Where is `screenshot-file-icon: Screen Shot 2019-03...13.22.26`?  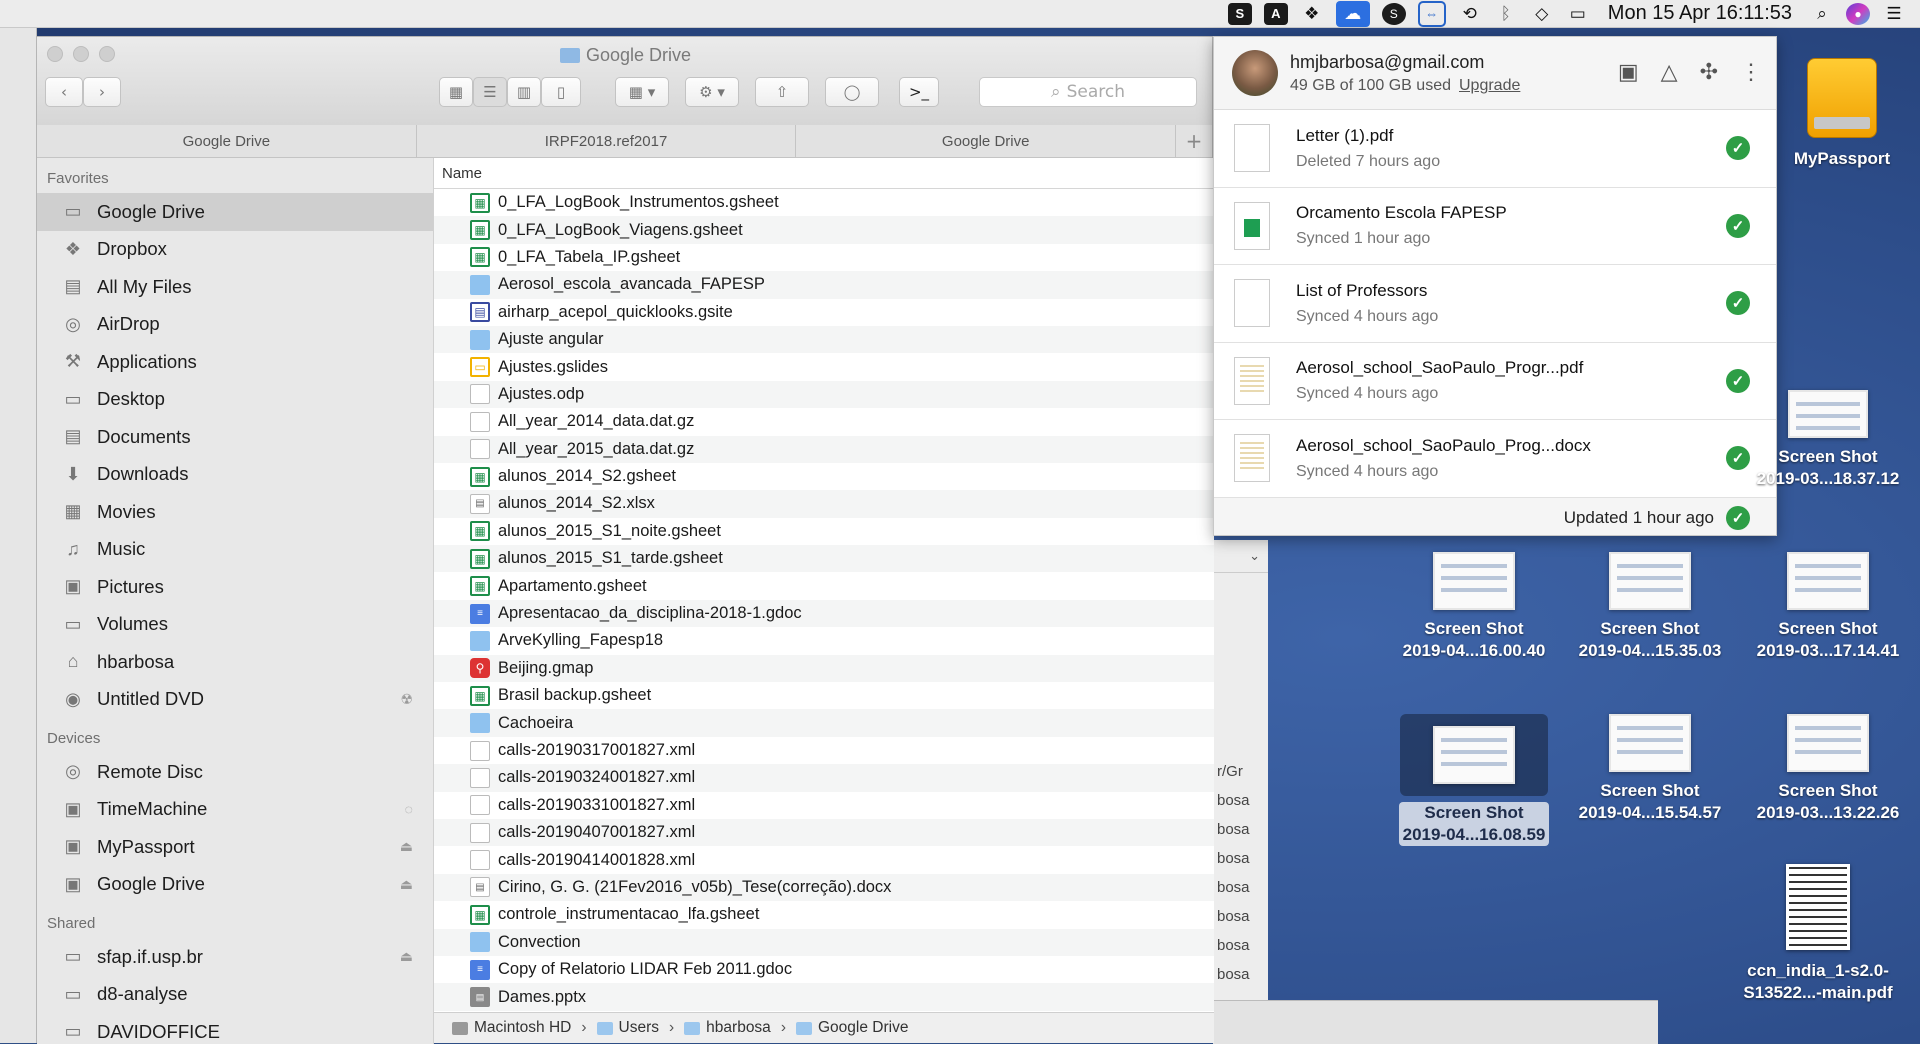 screenshot-file-icon: Screen Shot 2019-03...13.22.26 is located at coordinates (1828, 769).